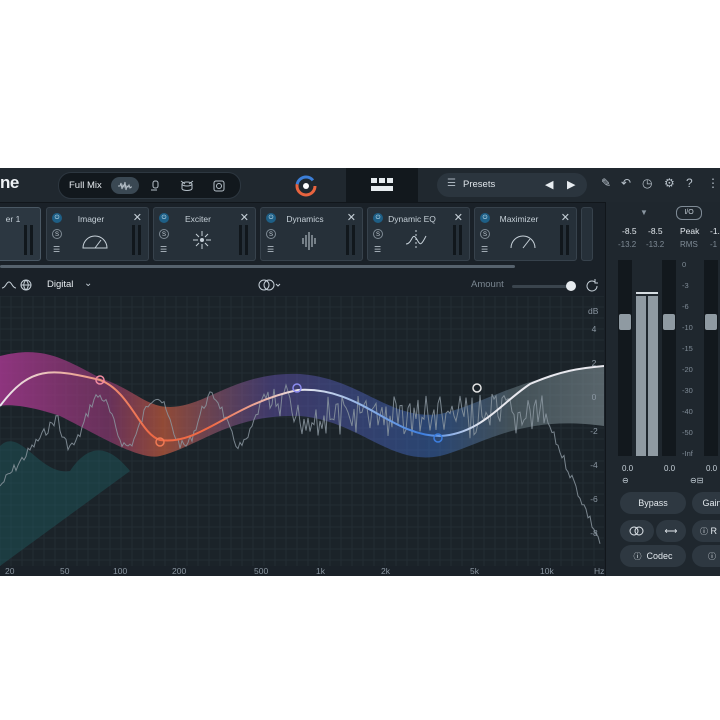 This screenshot has width=720, height=720. What do you see at coordinates (306, 186) in the screenshot?
I see `master-assistant-icon` at bounding box center [306, 186].